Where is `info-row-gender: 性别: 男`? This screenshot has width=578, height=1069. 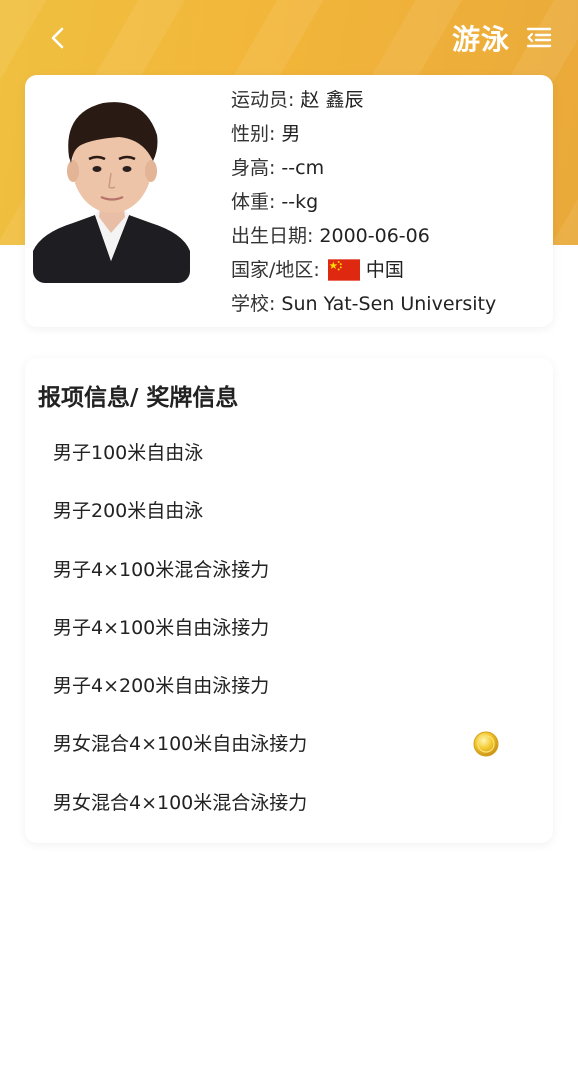 info-row-gender: 性别: 男 is located at coordinates (363, 134).